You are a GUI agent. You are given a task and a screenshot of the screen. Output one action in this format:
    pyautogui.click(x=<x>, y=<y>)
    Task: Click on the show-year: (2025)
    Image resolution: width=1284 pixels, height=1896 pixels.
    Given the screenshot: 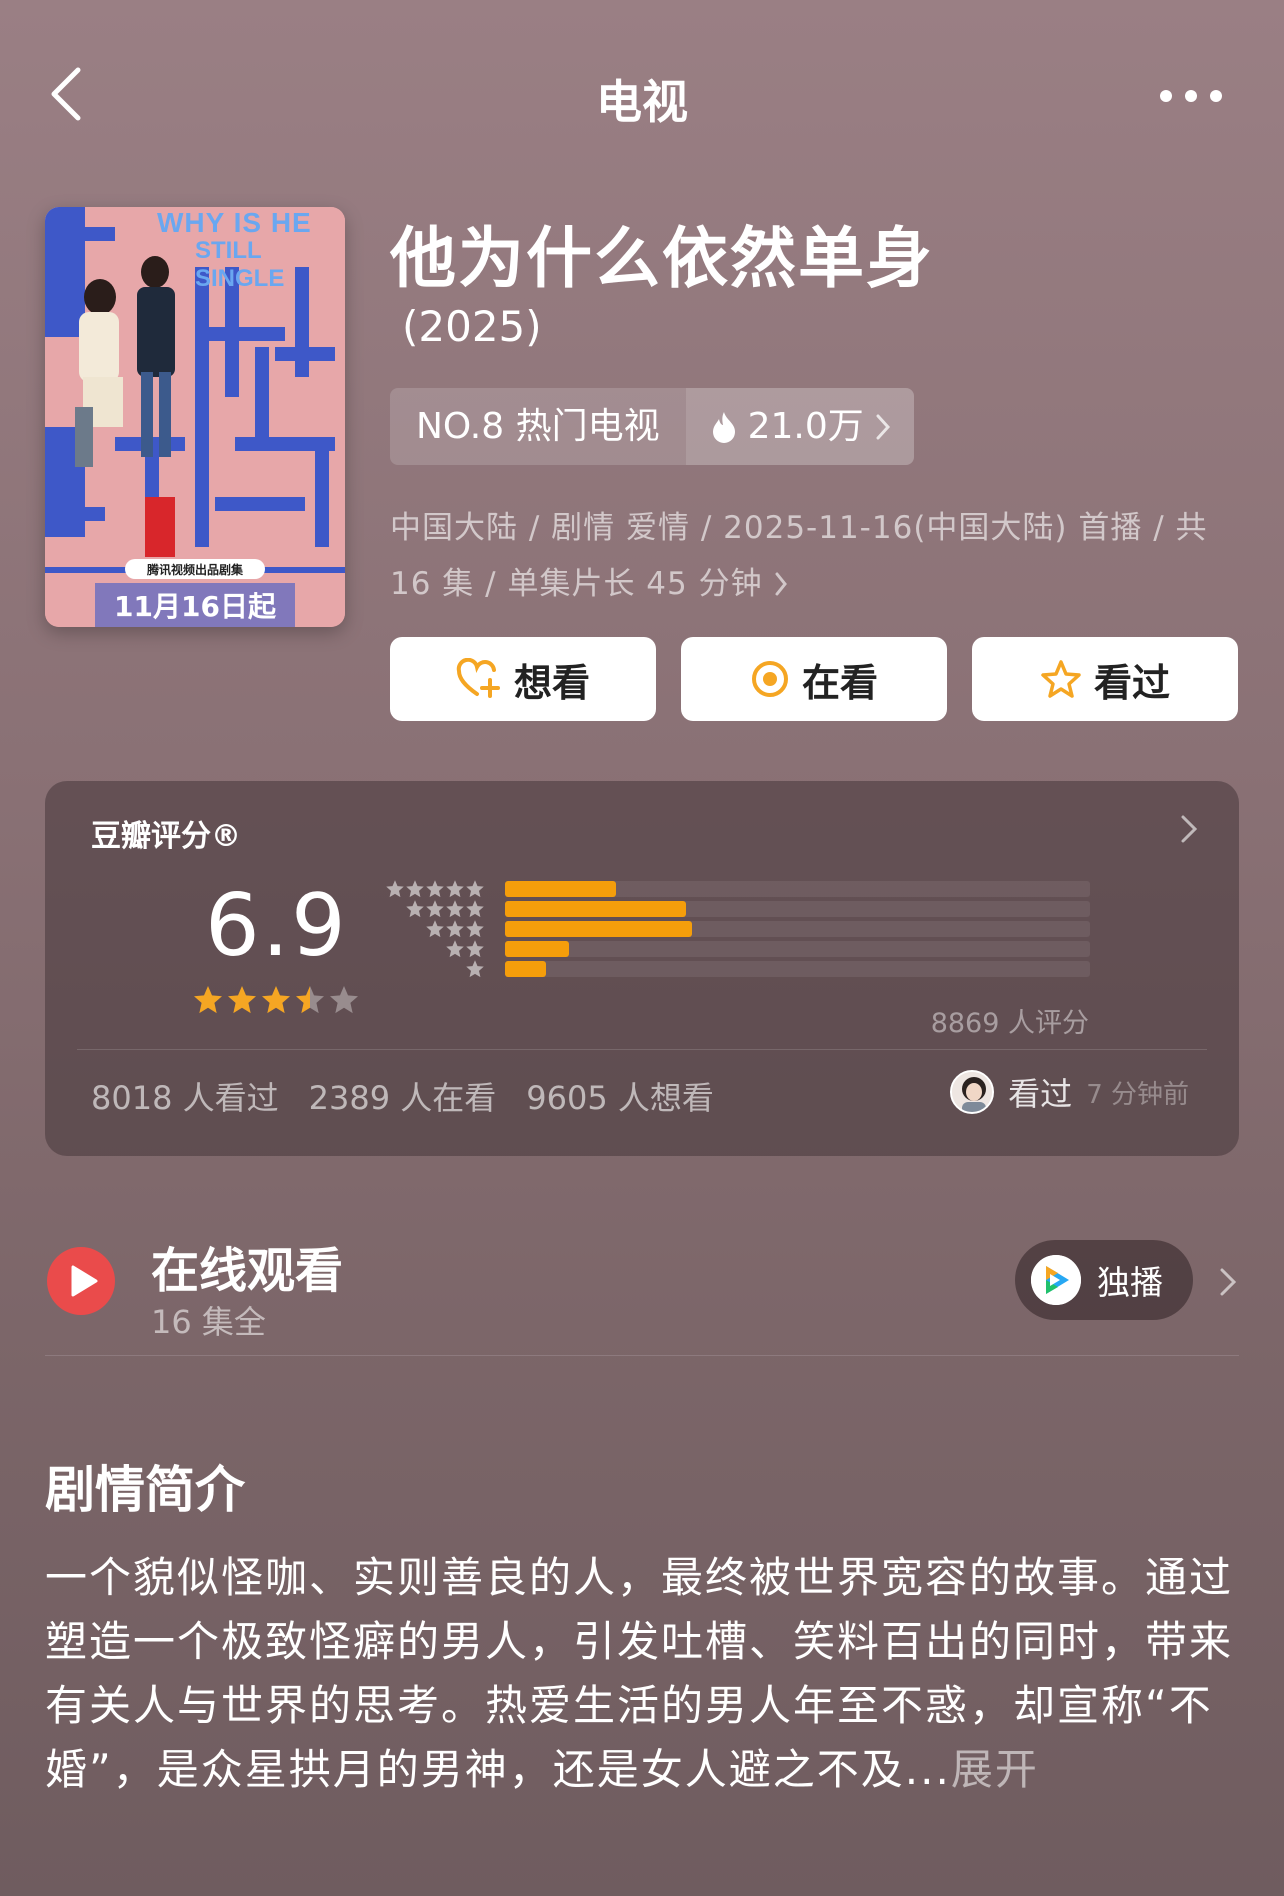 What is the action you would take?
    pyautogui.click(x=472, y=326)
    